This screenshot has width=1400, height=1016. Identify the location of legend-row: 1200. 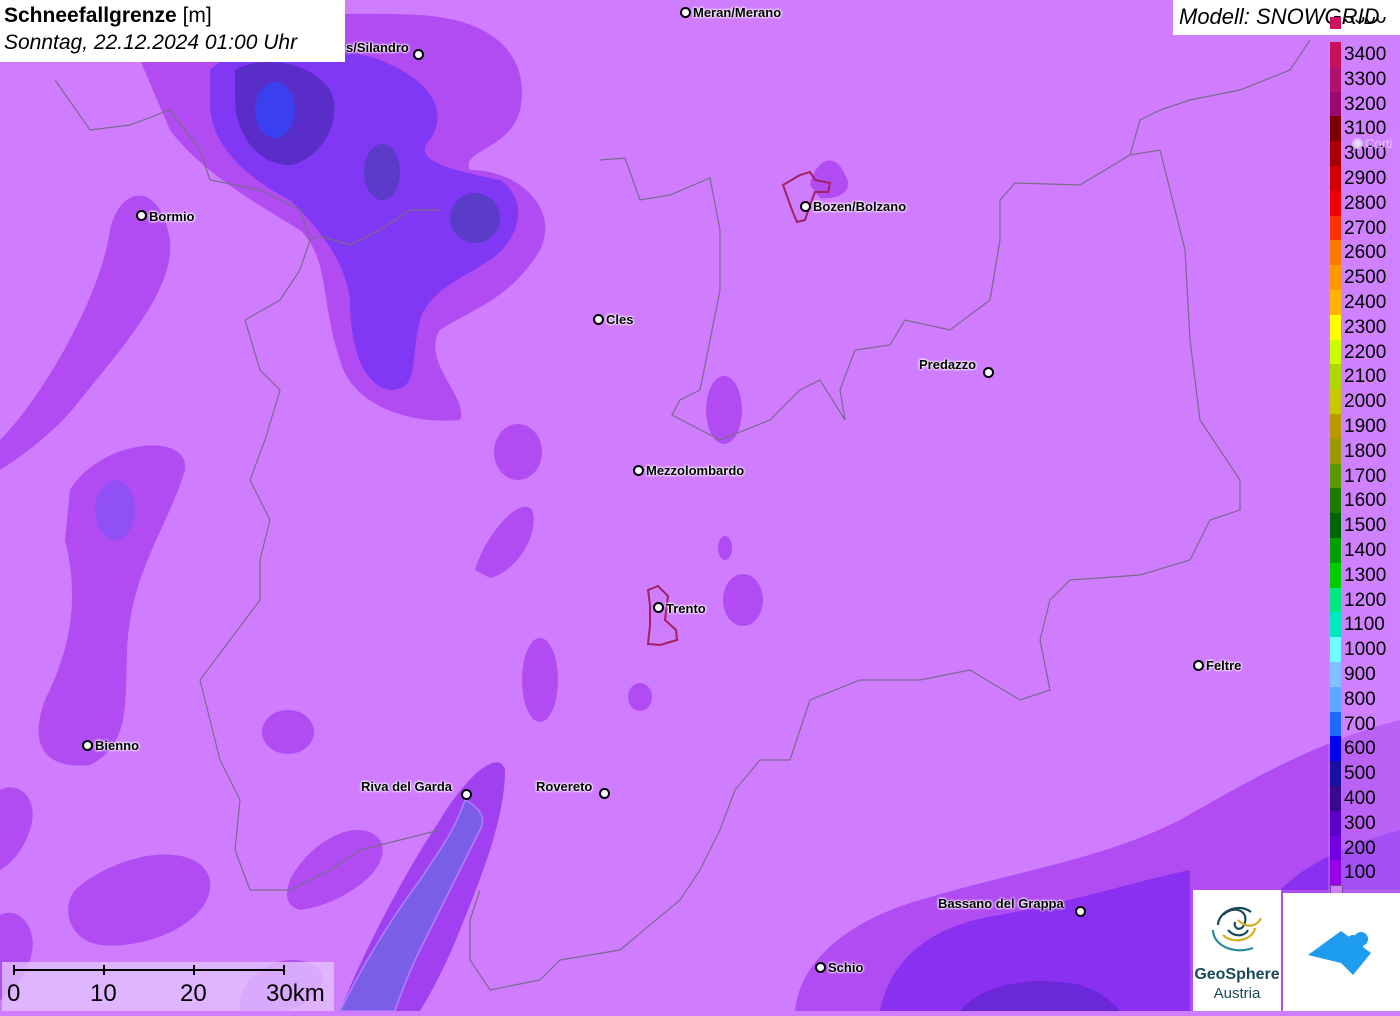
(1364, 600).